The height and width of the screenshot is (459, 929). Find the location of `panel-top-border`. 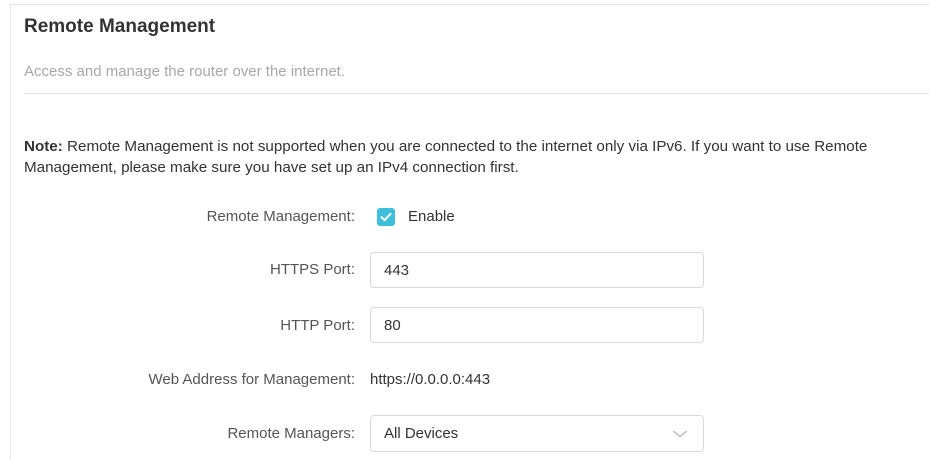

panel-top-border is located at coordinates (469, 4).